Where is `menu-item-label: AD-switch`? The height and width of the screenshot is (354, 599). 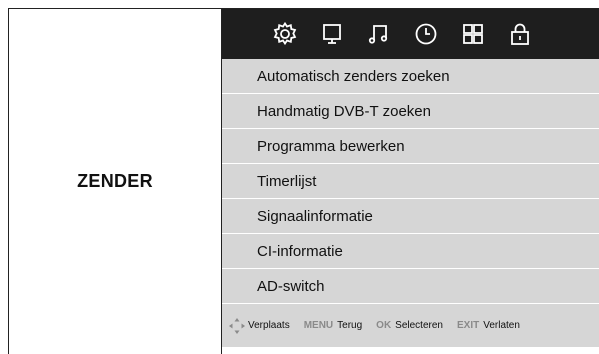 menu-item-label: AD-switch is located at coordinates (291, 286).